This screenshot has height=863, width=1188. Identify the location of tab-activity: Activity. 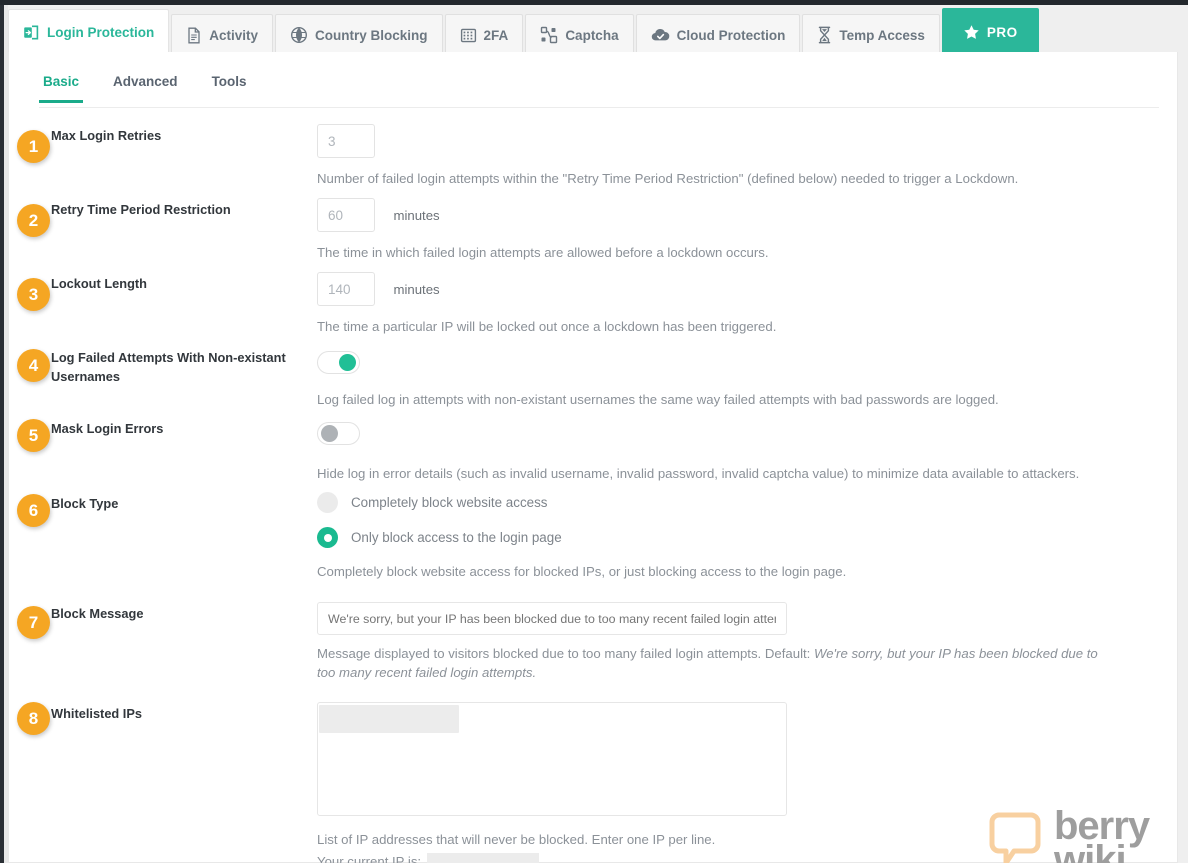
(222, 34).